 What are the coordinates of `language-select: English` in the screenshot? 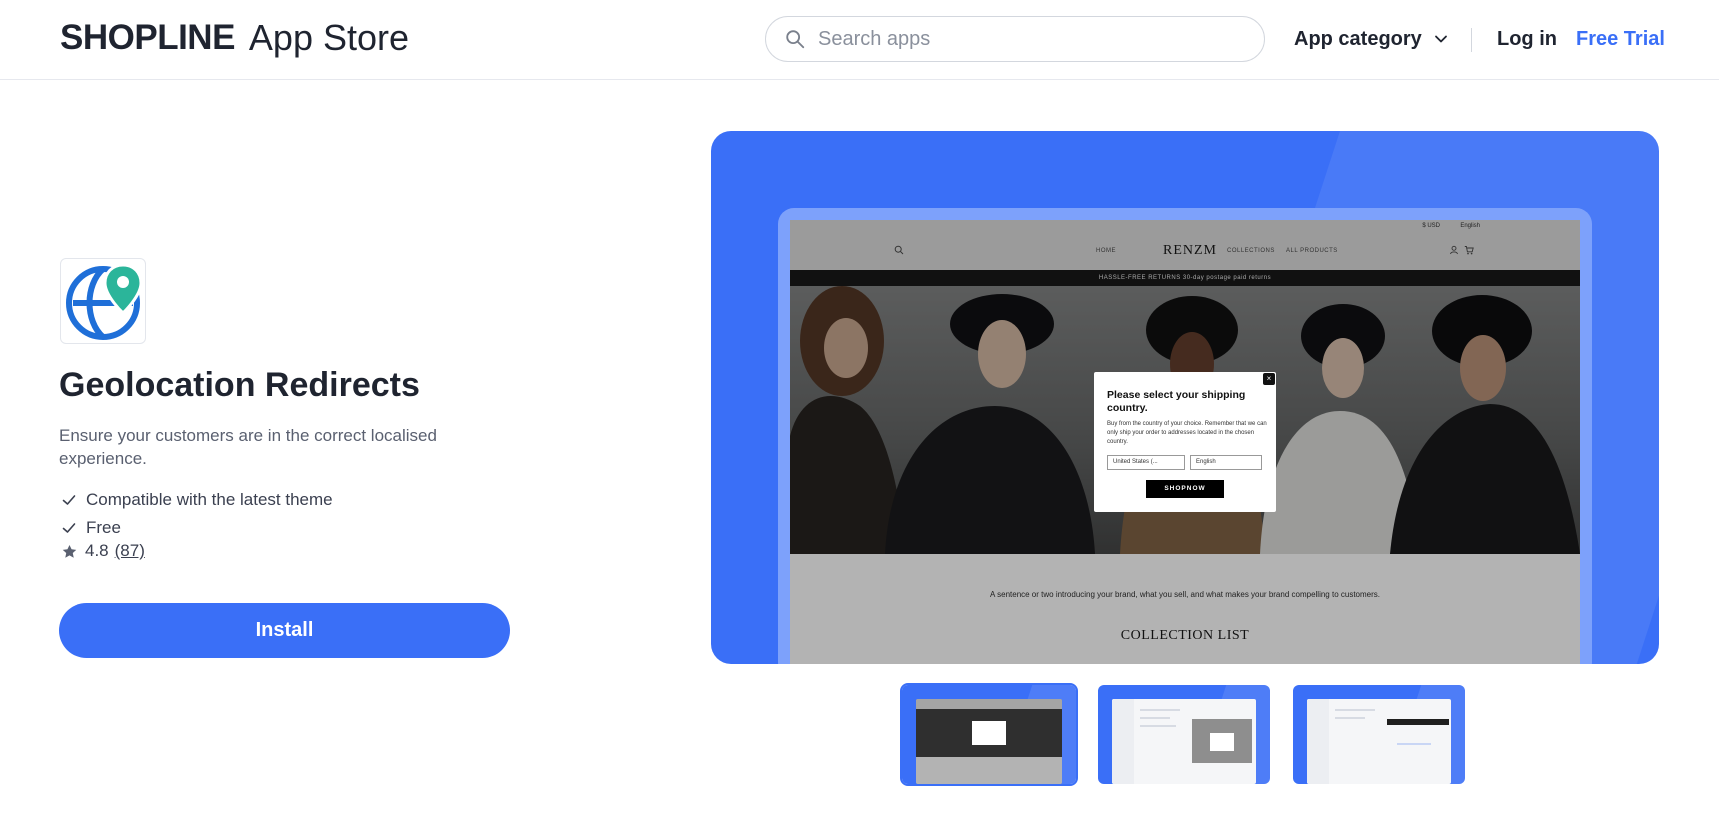 It's located at (1226, 462).